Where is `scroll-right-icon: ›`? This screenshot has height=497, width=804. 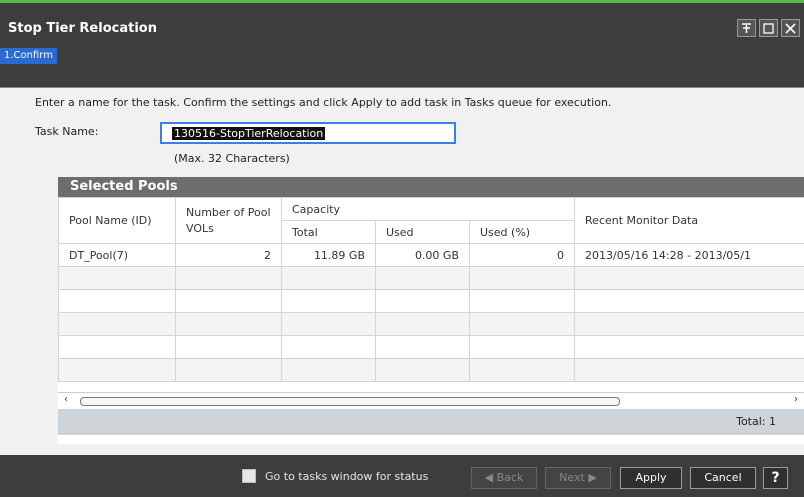 scroll-right-icon: › is located at coordinates (796, 399).